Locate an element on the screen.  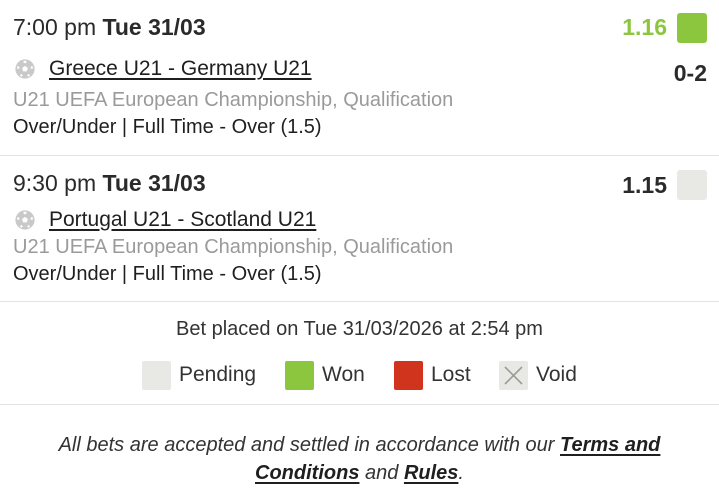
status-legend: Pending Won Lost Void is located at coordinates (359, 376).